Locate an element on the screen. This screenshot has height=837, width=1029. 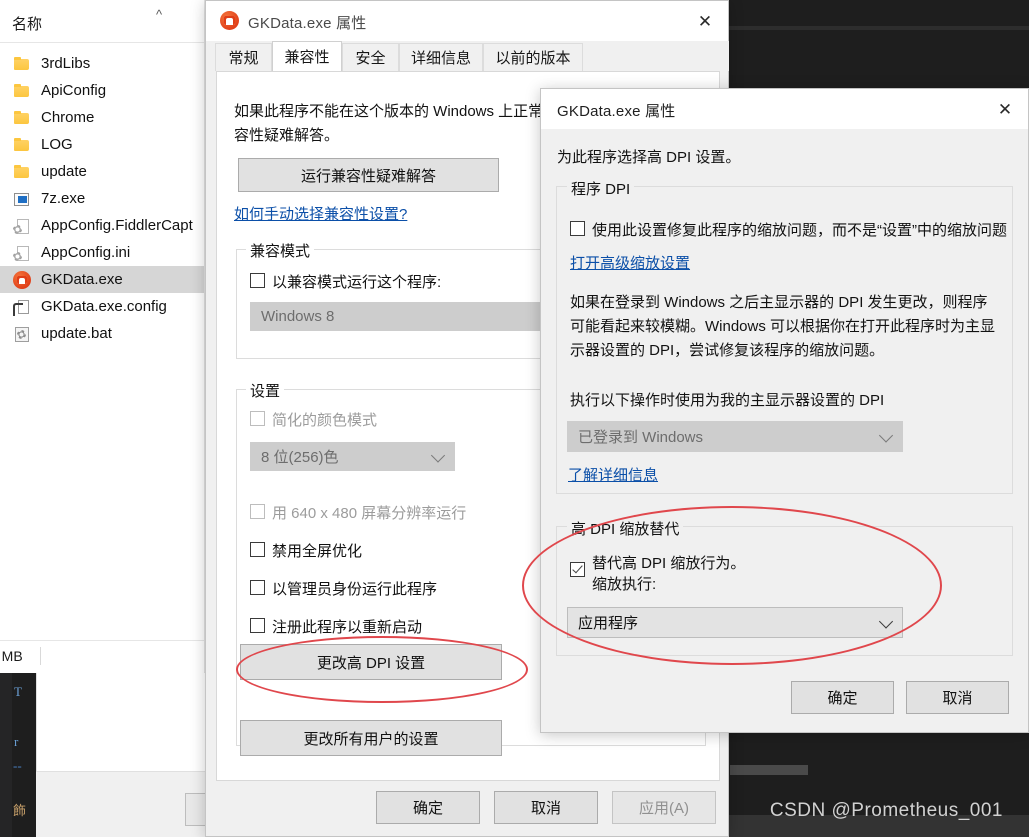
properties-tabstrip: 常规 兼容性 安全 详细信息 以前的版本 is located at coordinates (468, 56).